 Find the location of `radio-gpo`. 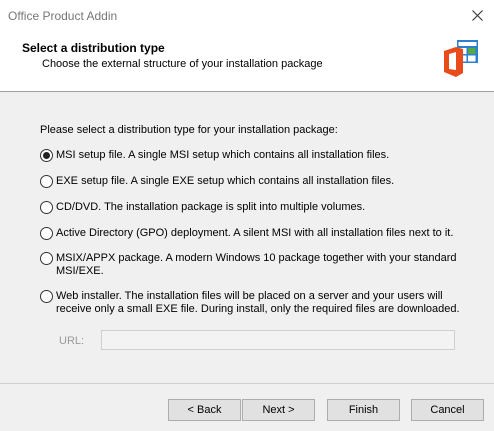

radio-gpo is located at coordinates (46, 233).